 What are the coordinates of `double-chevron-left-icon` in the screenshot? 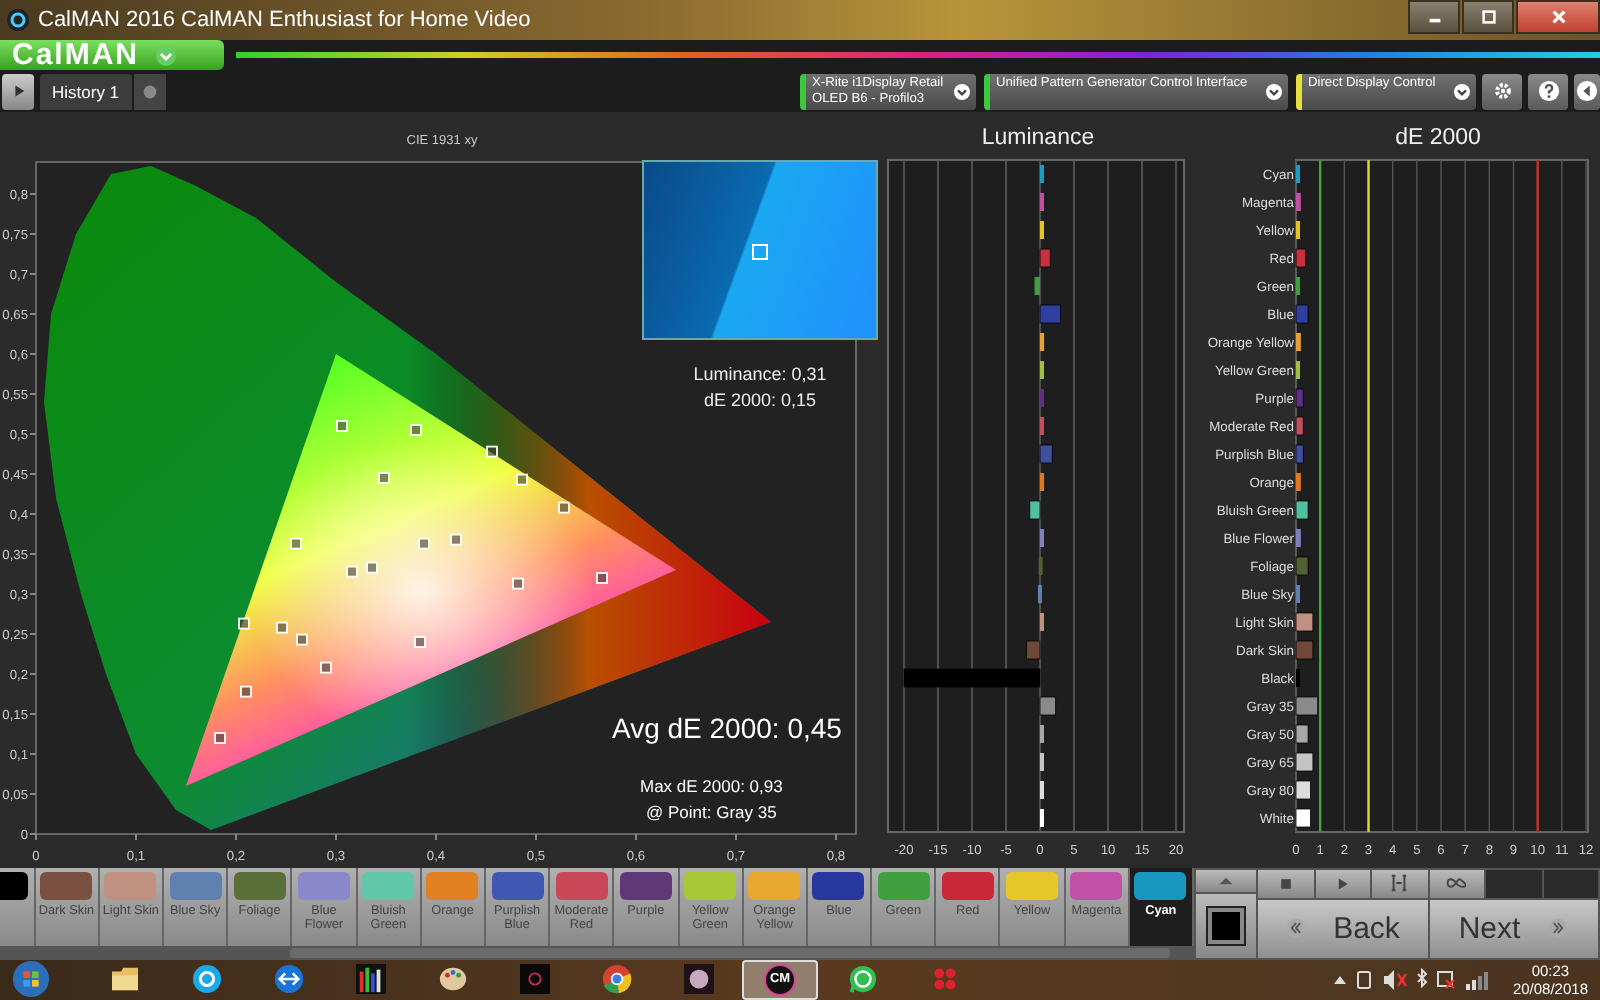 It's located at (1295, 928).